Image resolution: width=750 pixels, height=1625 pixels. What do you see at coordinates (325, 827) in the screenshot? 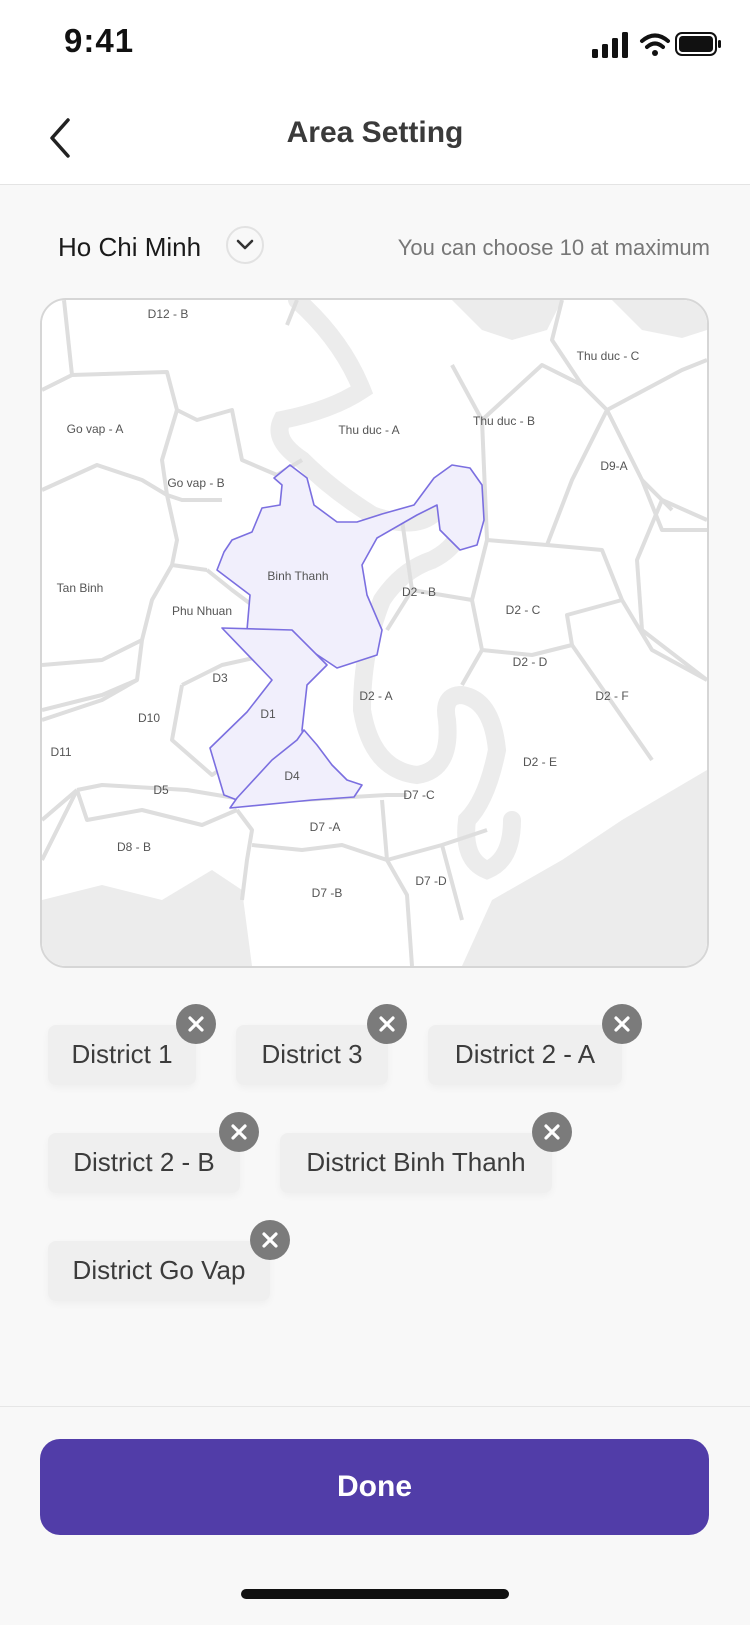
I see `map-label-d7a: D7 -A` at bounding box center [325, 827].